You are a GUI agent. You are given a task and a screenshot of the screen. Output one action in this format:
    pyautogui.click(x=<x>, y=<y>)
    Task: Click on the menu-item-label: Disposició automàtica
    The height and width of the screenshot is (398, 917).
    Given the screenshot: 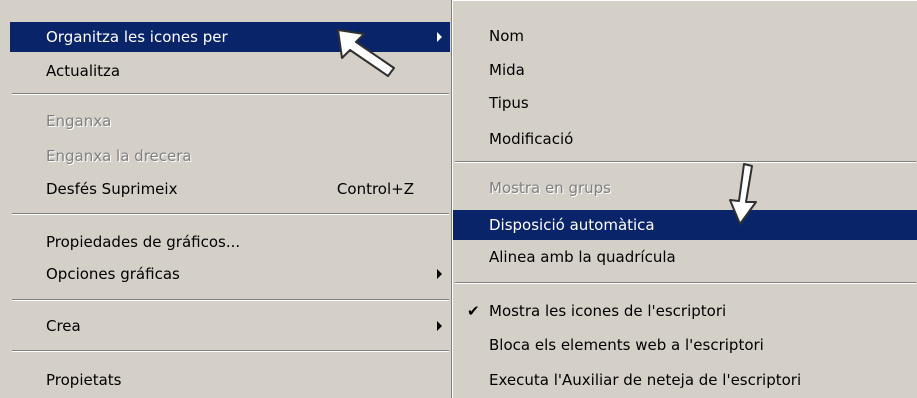 What is the action you would take?
    pyautogui.click(x=572, y=225)
    